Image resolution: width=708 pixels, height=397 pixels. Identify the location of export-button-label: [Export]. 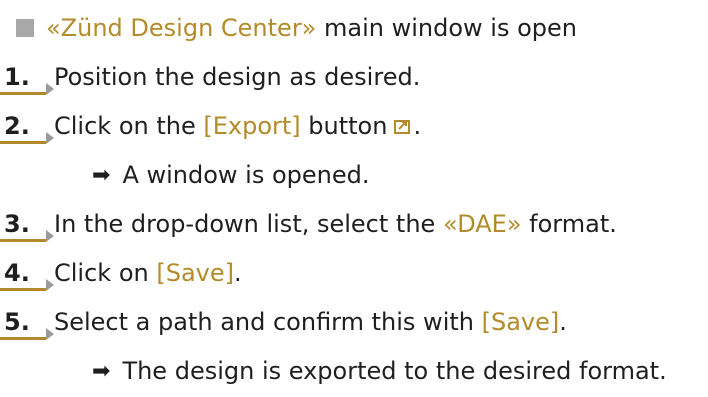
(252, 126).